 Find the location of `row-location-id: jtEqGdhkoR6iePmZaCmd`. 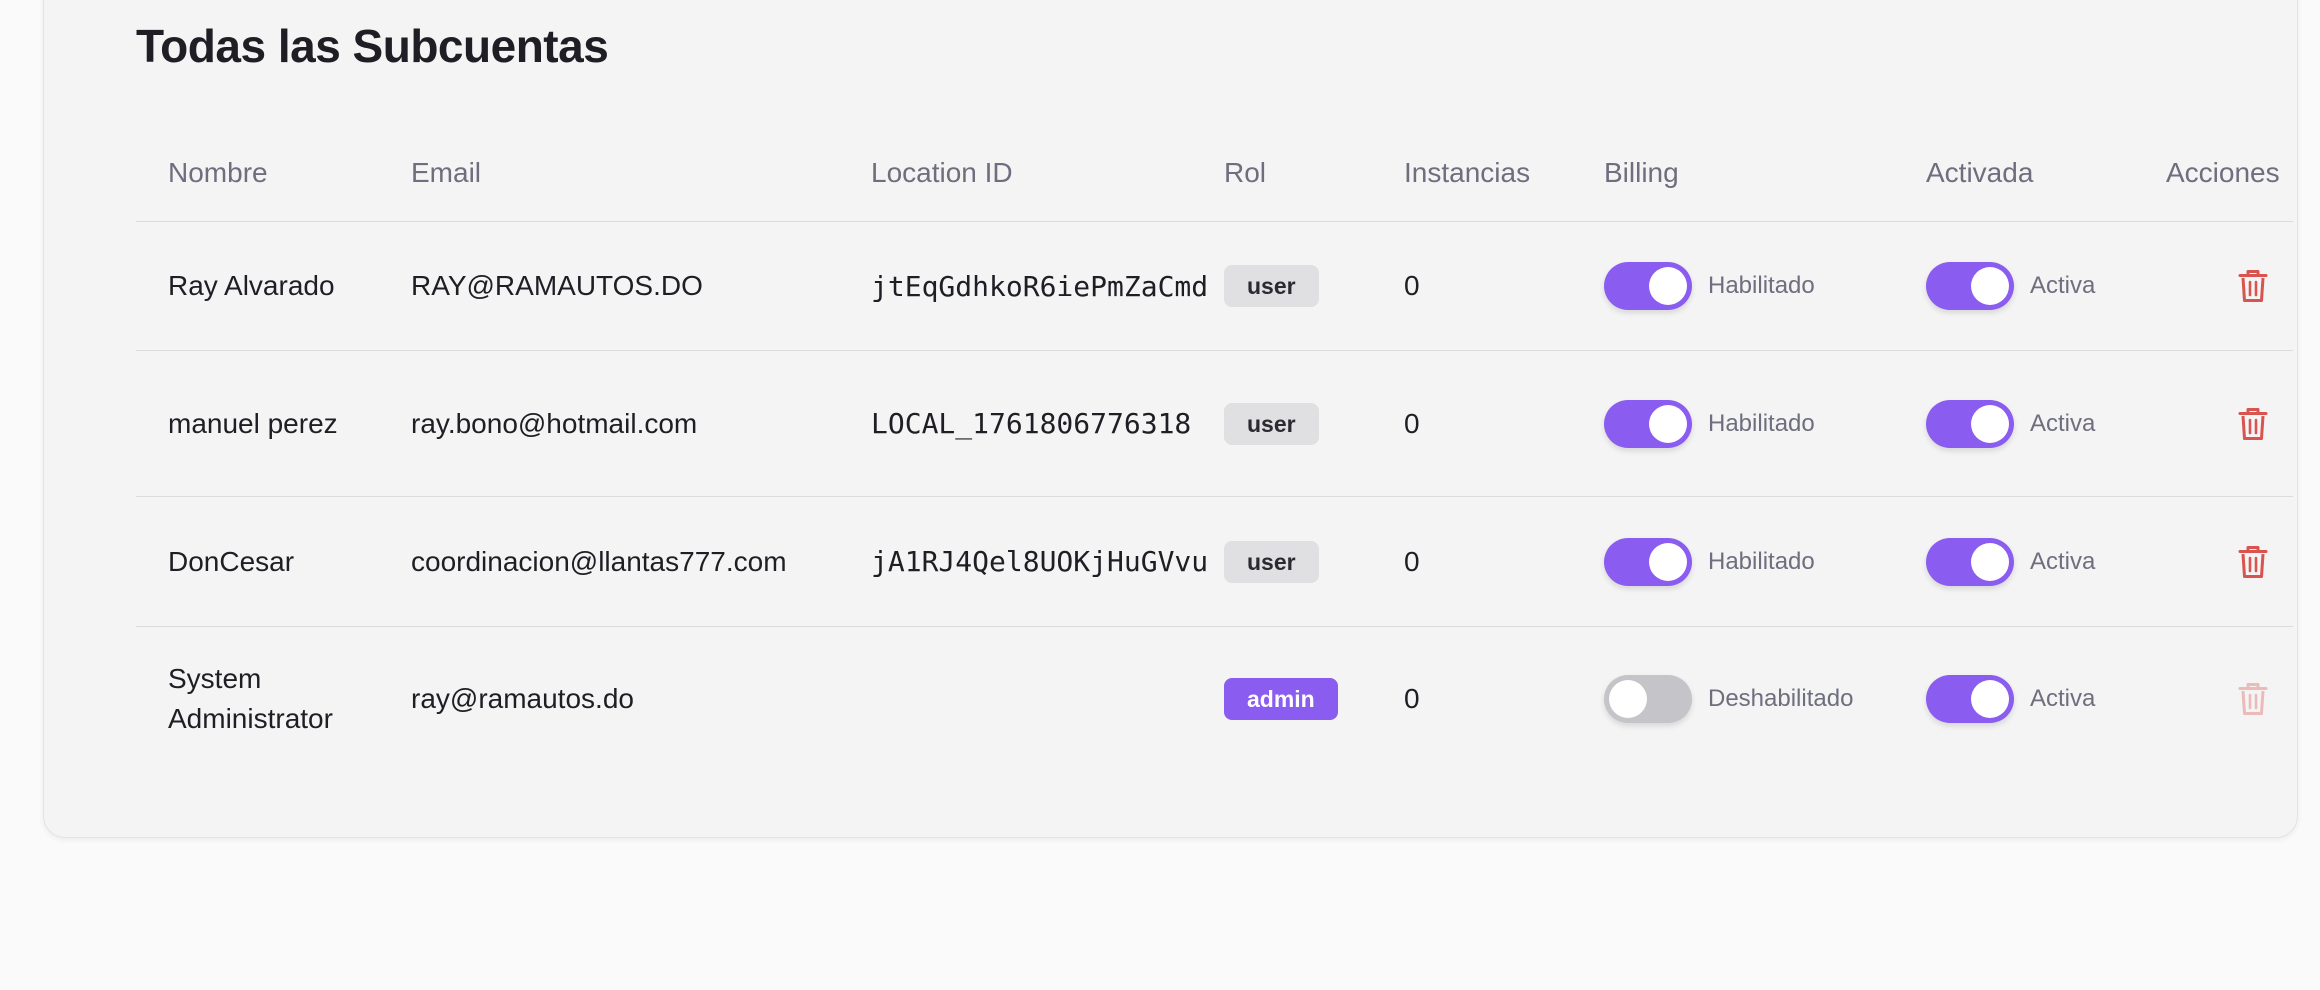

row-location-id: jtEqGdhkoR6iePmZaCmd is located at coordinates (1047, 286).